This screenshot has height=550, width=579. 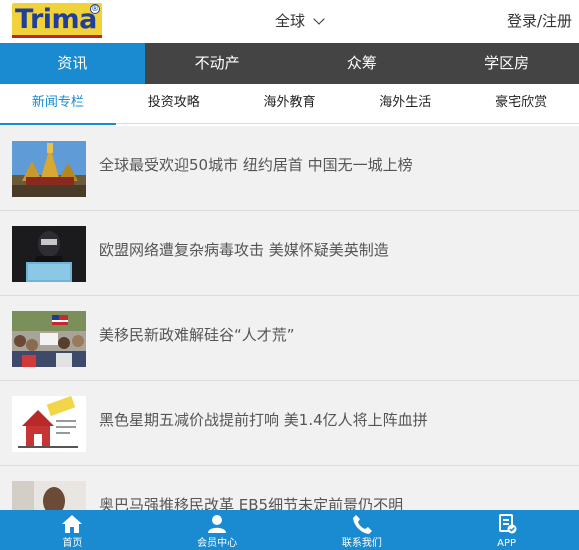 I want to click on news-title: 美移民新政难解硅谷“人才荒”, so click(x=197, y=335).